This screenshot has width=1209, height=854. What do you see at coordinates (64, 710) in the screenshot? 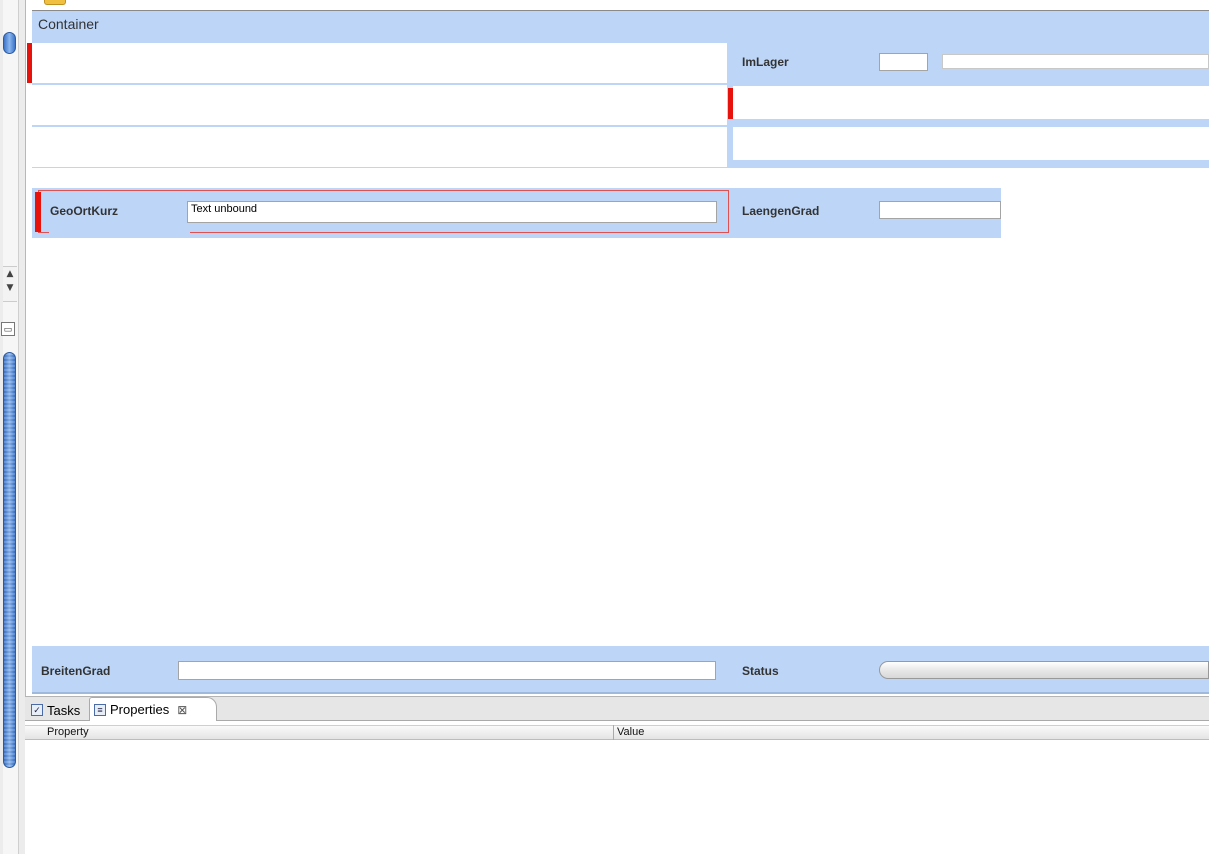
I see `tab-tasks-label: Tasks` at bounding box center [64, 710].